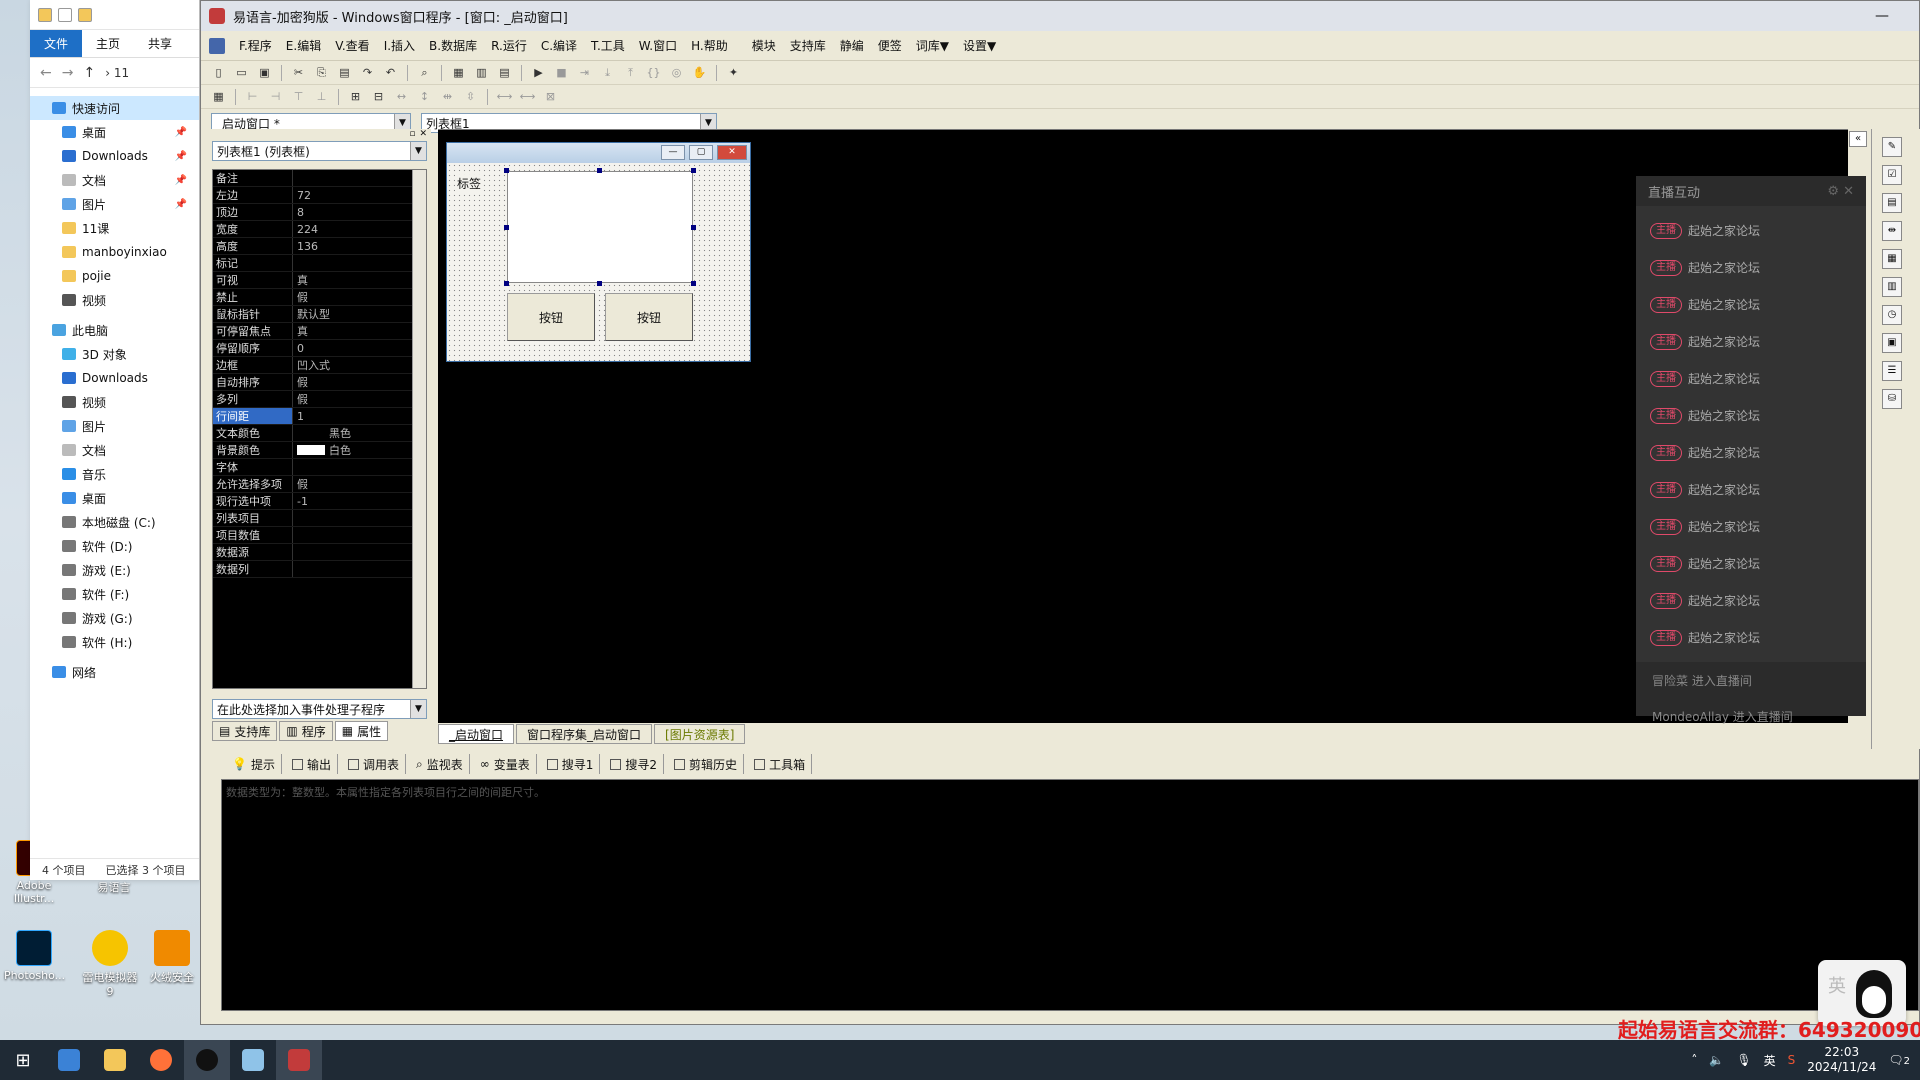  Describe the element at coordinates (571, 764) in the screenshot. I see `tab-search1: 搜寻1` at that location.